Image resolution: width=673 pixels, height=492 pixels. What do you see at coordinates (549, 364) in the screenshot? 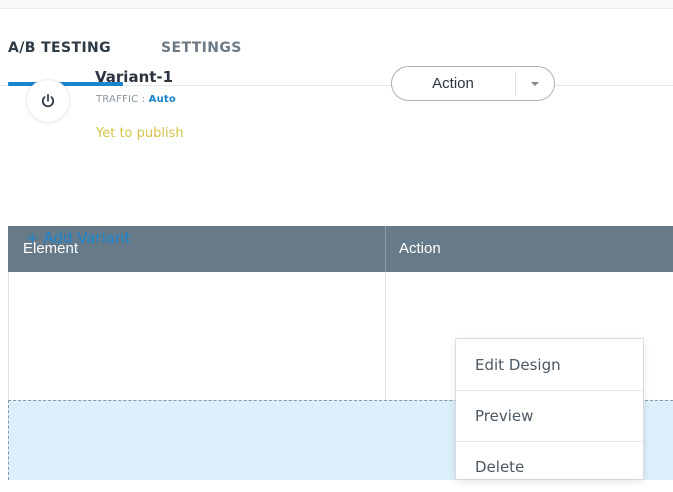
I see `menu-item-edit-design: Edit Design` at bounding box center [549, 364].